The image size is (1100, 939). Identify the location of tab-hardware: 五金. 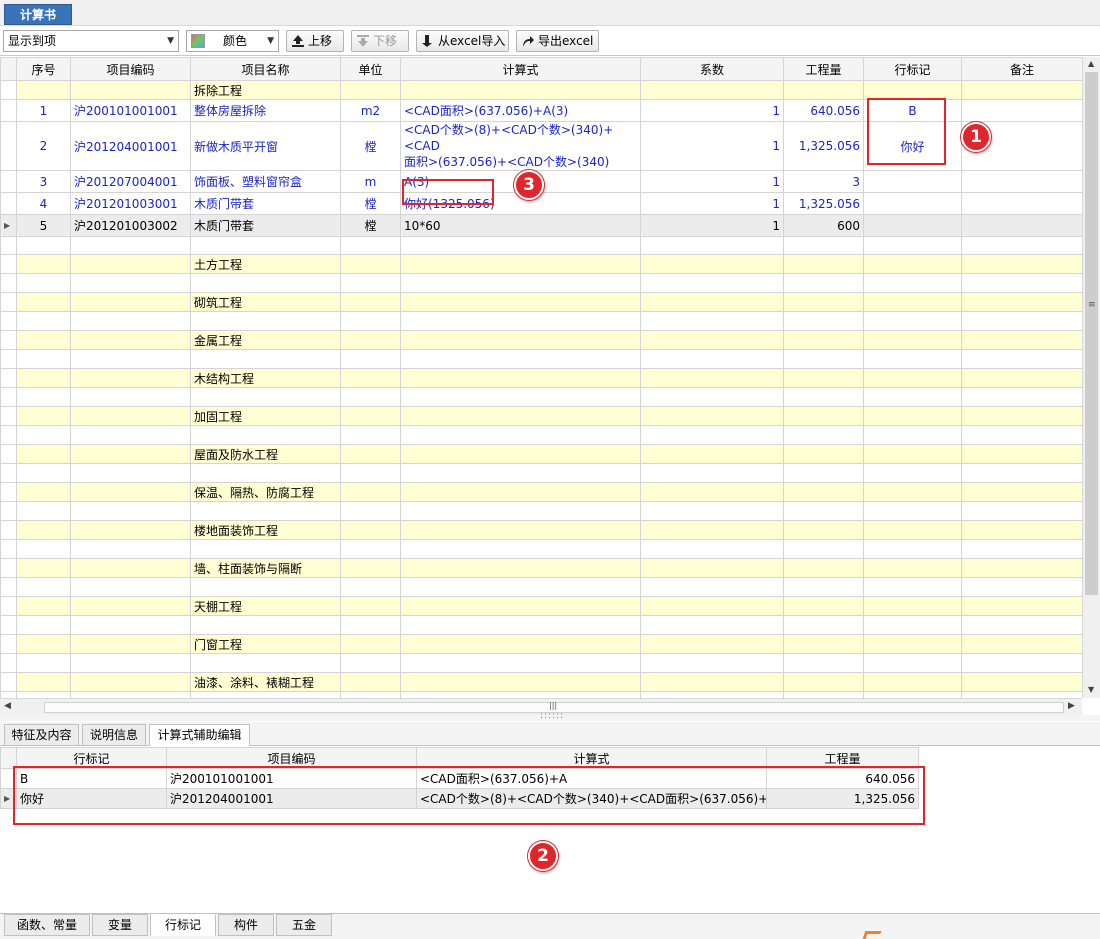
(304, 925).